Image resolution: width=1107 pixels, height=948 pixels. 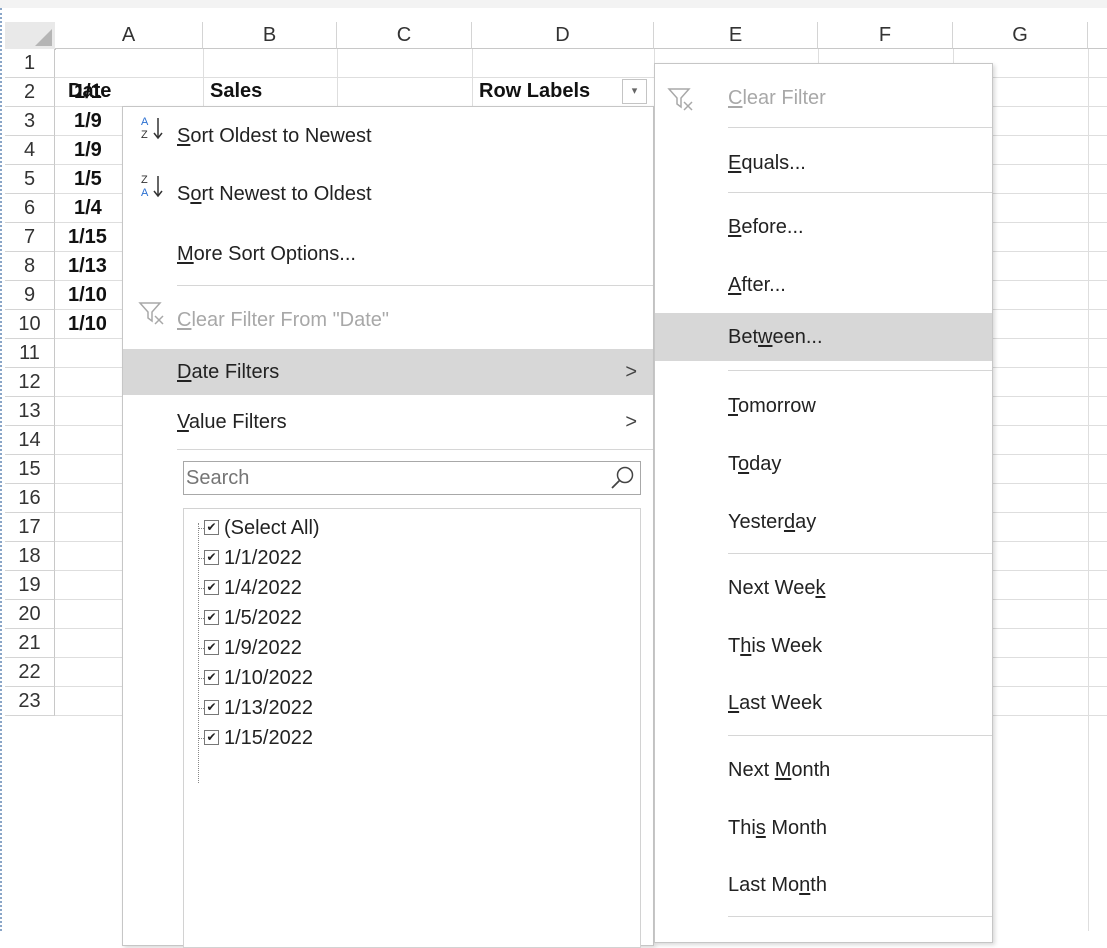 What do you see at coordinates (388, 136) in the screenshot?
I see `sort-oldest-to-newest-item: A Z Sort Oldest to Newest` at bounding box center [388, 136].